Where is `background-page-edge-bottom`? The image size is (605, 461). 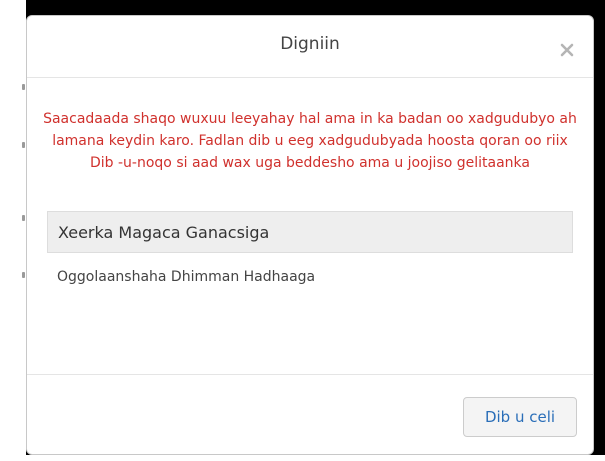 background-page-edge-bottom is located at coordinates (302, 458).